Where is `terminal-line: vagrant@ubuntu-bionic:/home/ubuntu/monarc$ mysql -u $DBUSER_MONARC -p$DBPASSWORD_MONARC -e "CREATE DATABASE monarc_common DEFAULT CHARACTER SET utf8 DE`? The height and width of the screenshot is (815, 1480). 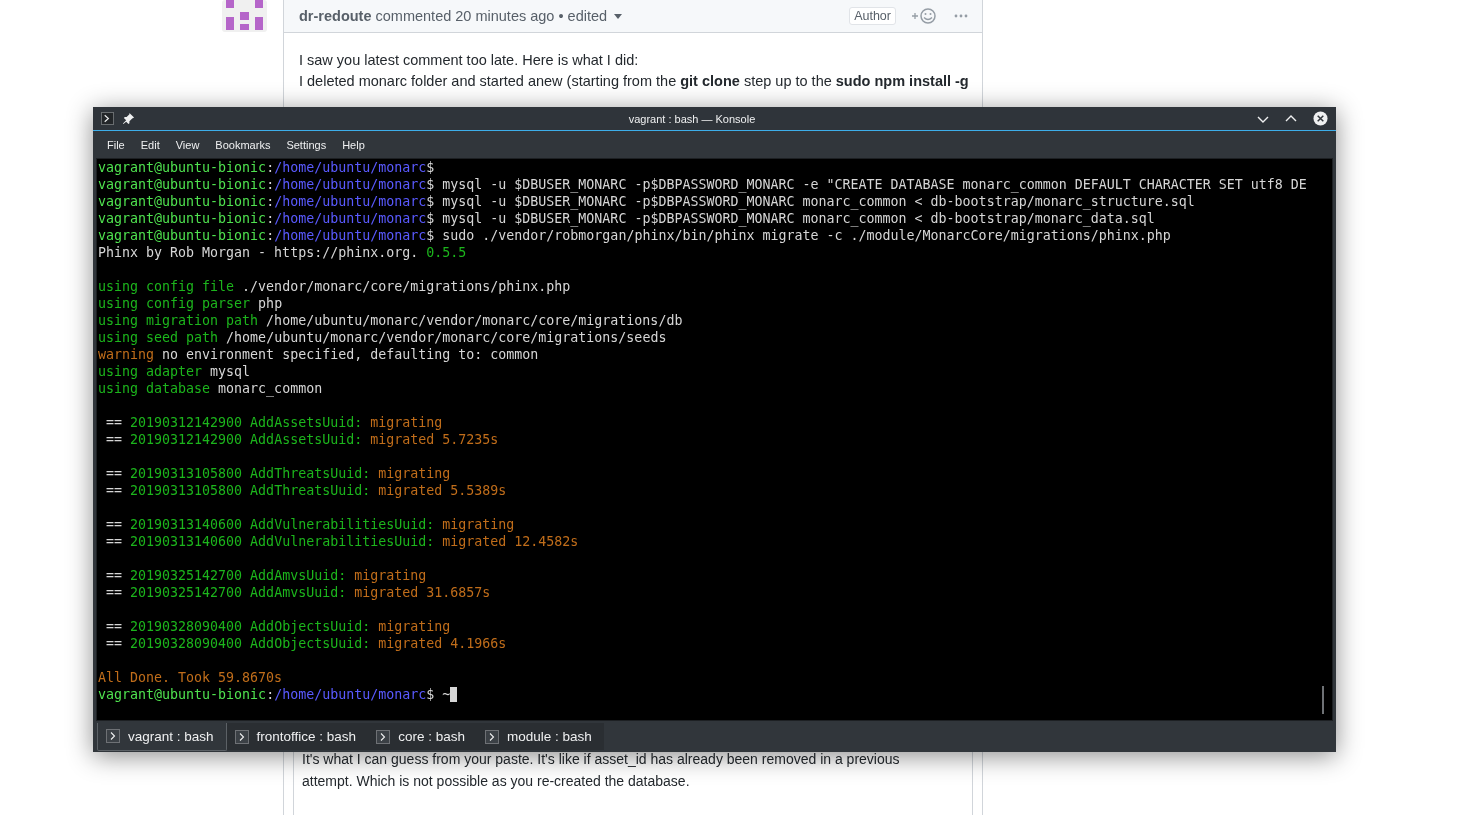
terminal-line: vagrant@ubuntu-bionic:/home/ubuntu/monarc$ mysql -u $DBUSER_MONARC -p$DBPASSWORD_MONARC -e "CREATE DATABASE monarc_common DEFAULT CHARACTER SET utf8 DE is located at coordinates (702, 184).